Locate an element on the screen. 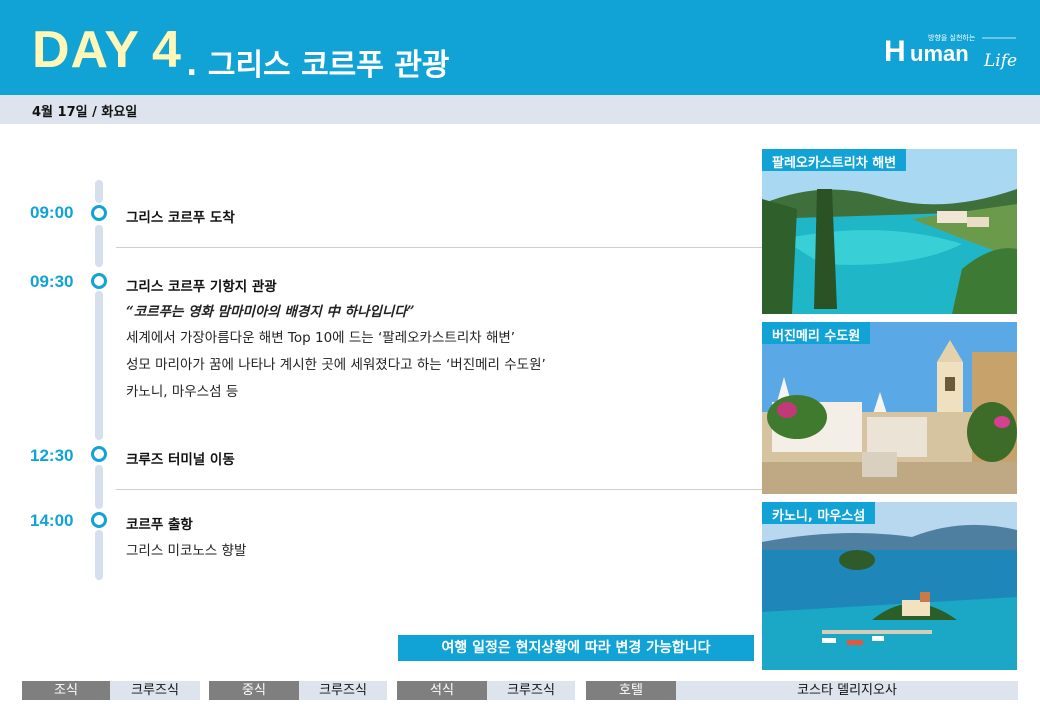 The height and width of the screenshot is (720, 1040). page-title: . 그리스 코르푸 관광 is located at coordinates (318, 65).